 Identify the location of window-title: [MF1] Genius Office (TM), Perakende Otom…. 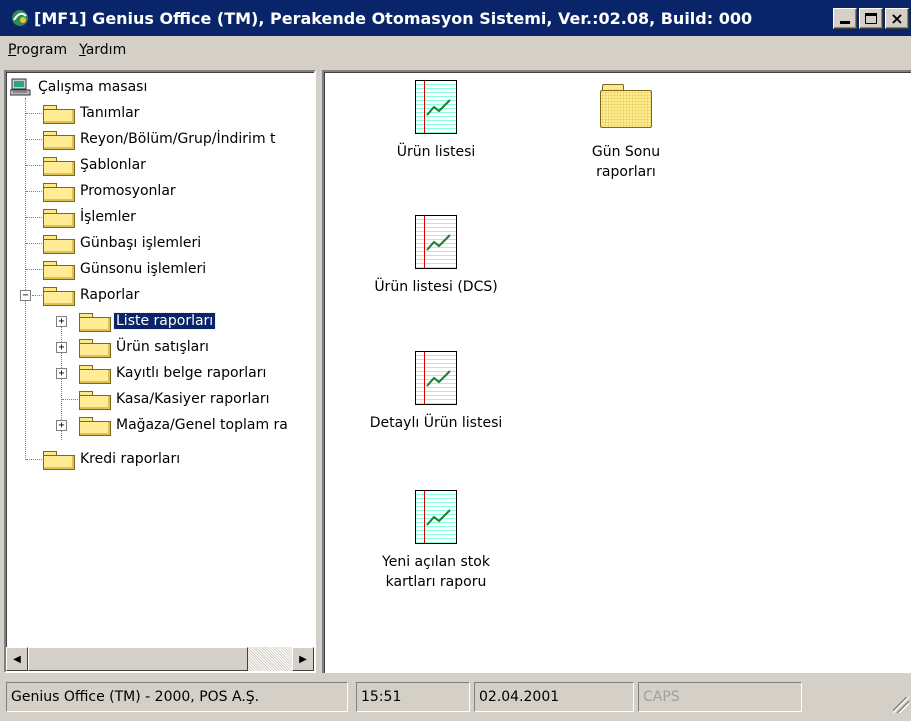
(393, 18).